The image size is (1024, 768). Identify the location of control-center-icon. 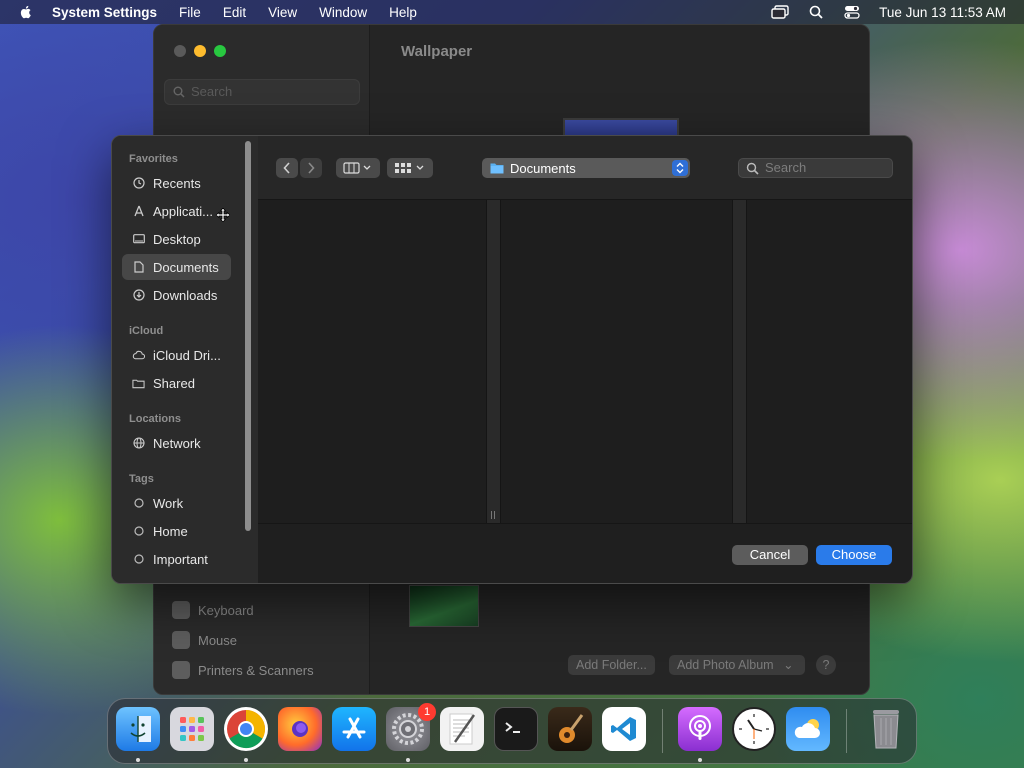
(852, 12).